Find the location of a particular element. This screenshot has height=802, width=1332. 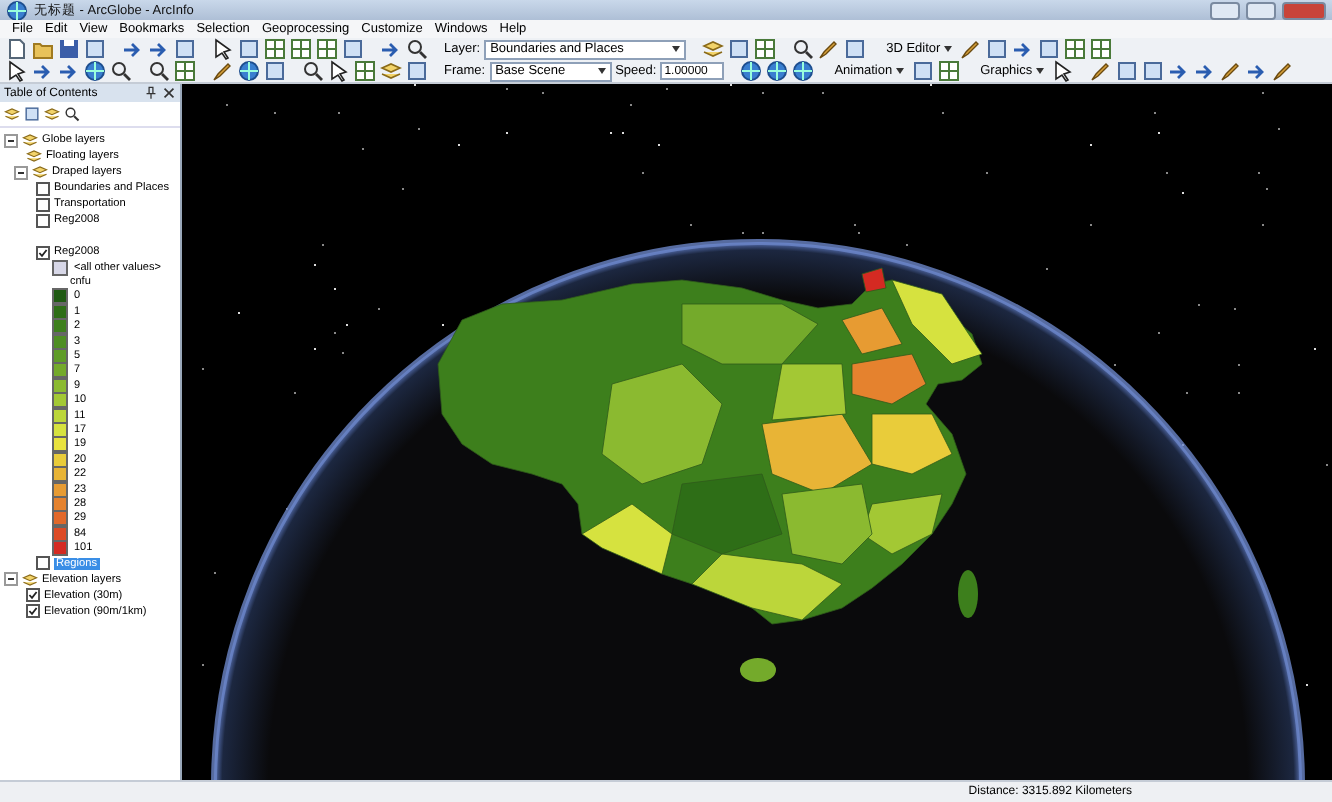

close-button is located at coordinates (1304, 10).